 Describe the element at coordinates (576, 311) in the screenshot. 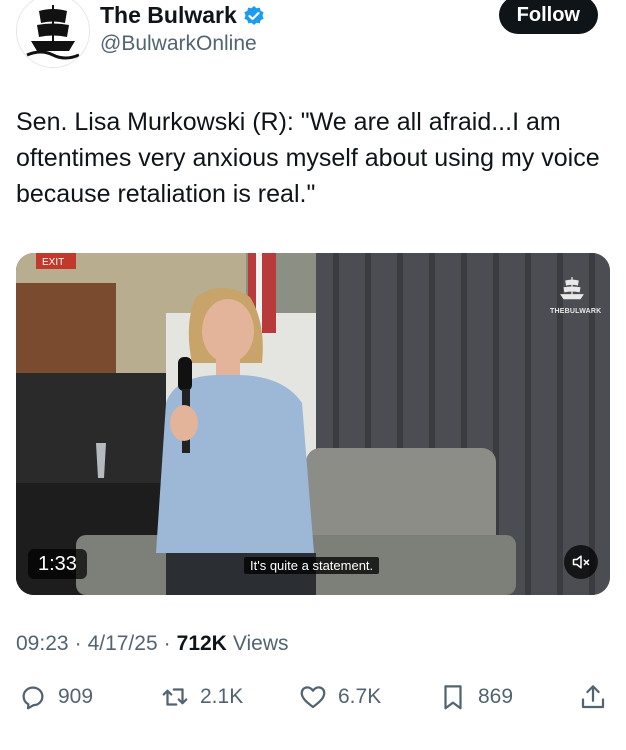

I see `watermark-text: THEBULWARK` at that location.